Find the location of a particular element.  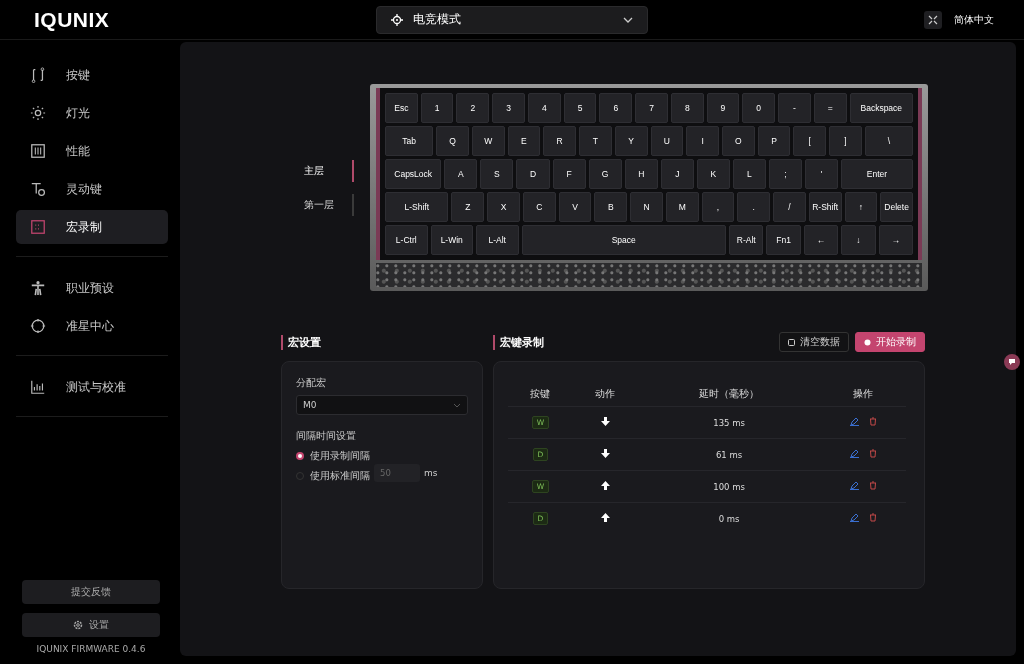

key: M is located at coordinates (682, 207).